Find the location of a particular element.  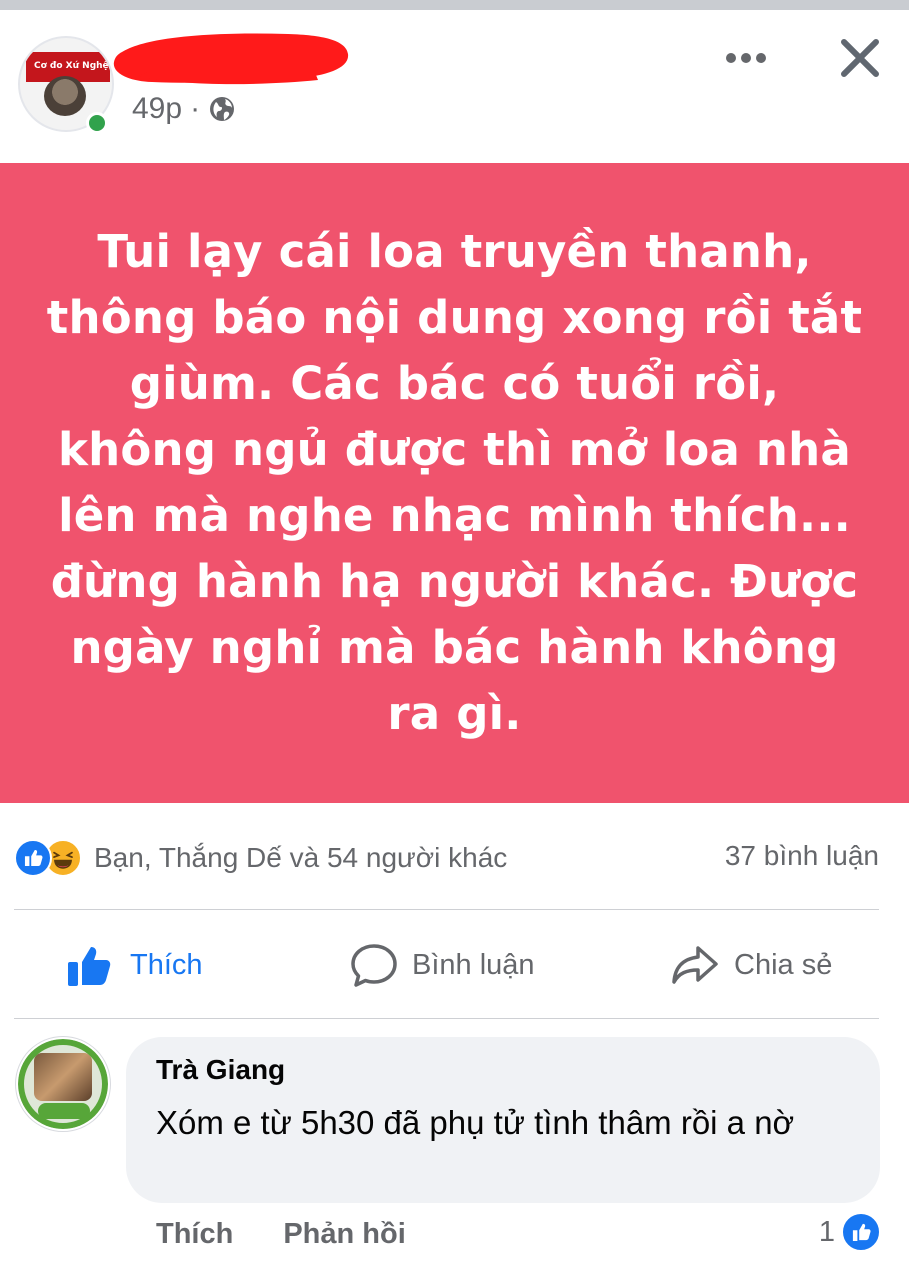

redacted-author-name is located at coordinates (231, 59).